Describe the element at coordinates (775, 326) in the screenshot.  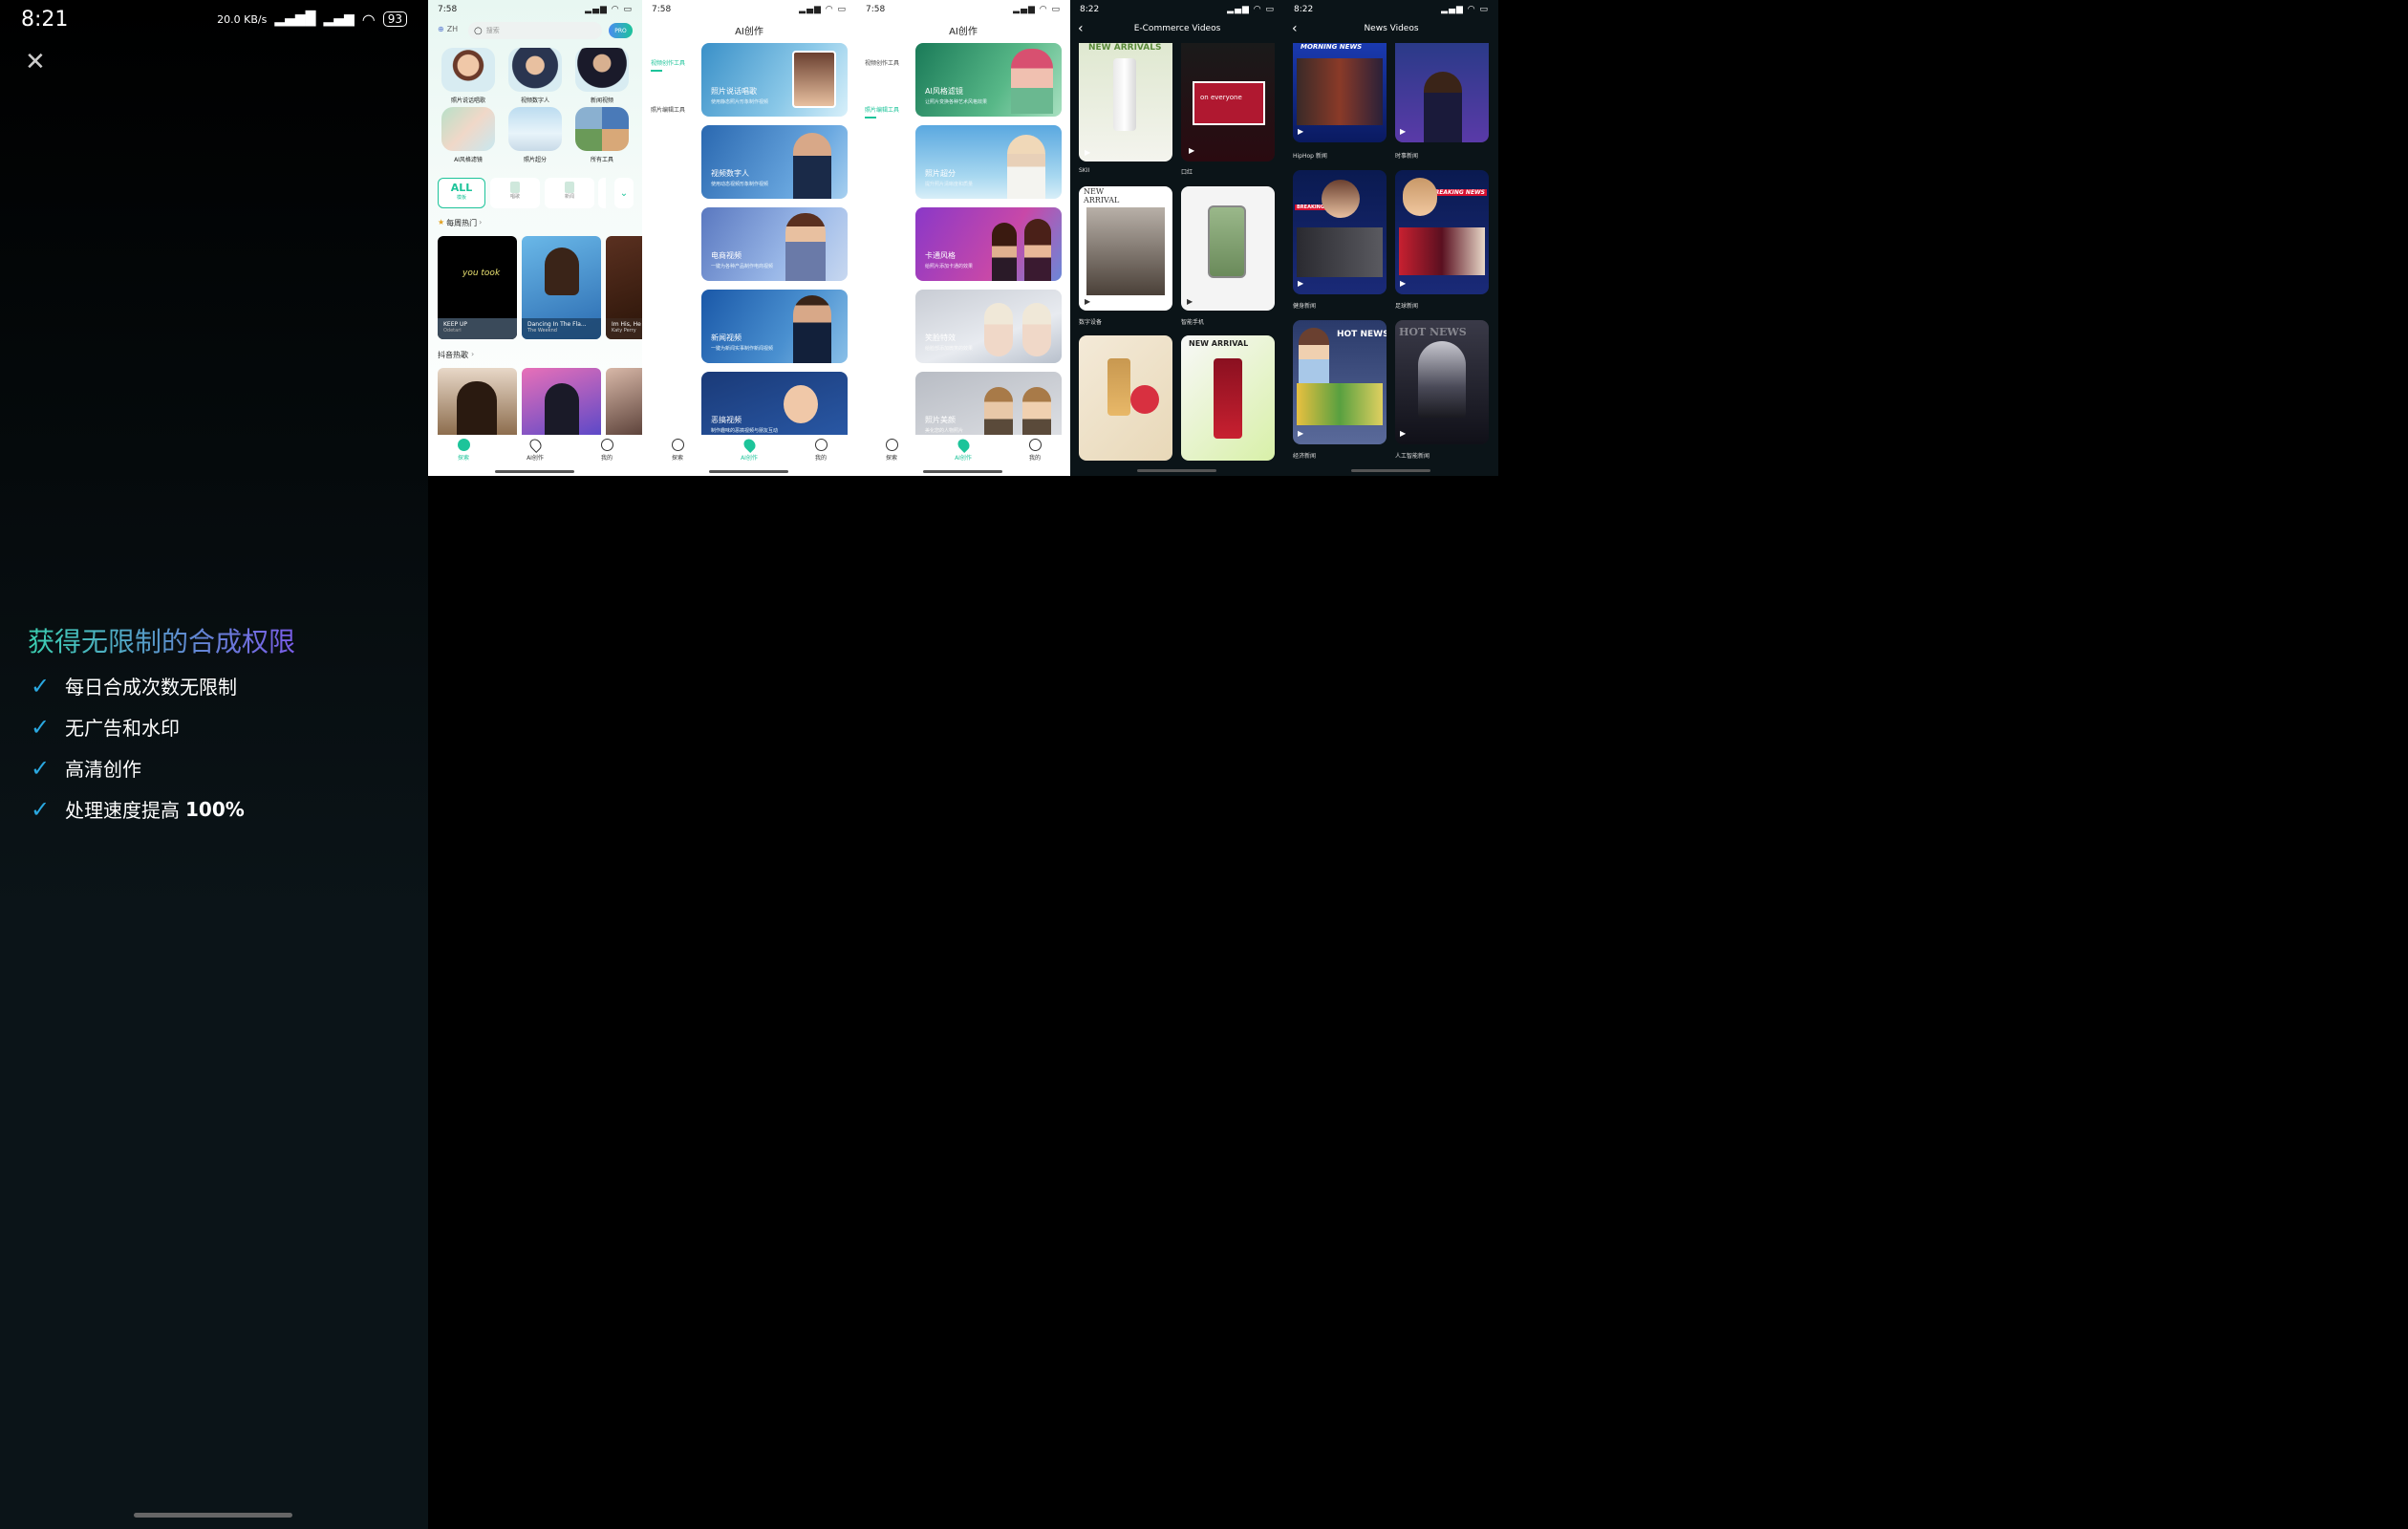
I see `feature-card: 新闻视频 一键为新闻实事制作新闻视频` at that location.